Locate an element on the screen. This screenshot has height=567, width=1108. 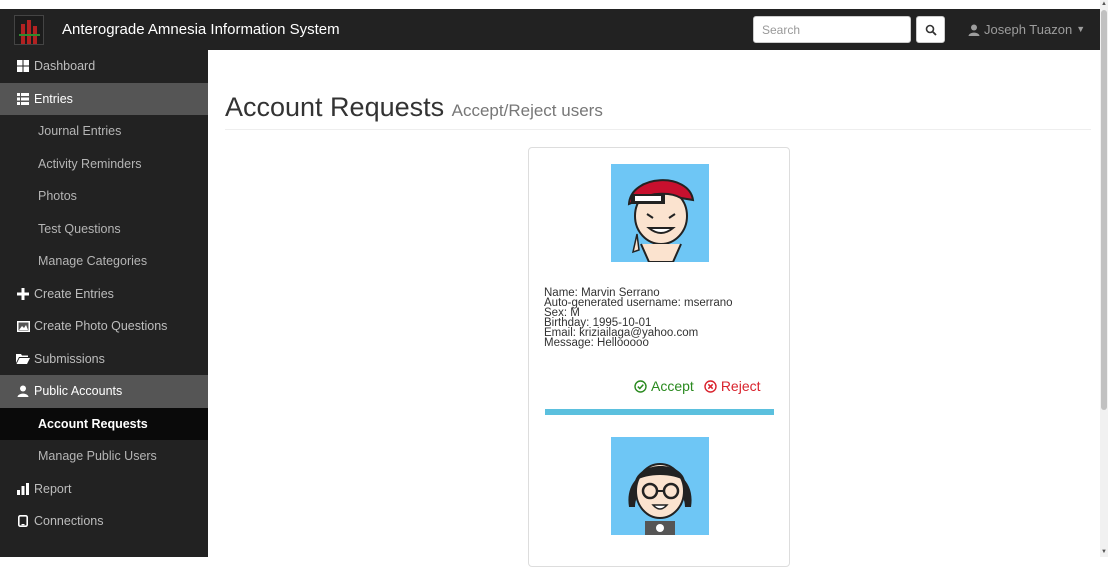
header-divider is located at coordinates (658, 129).